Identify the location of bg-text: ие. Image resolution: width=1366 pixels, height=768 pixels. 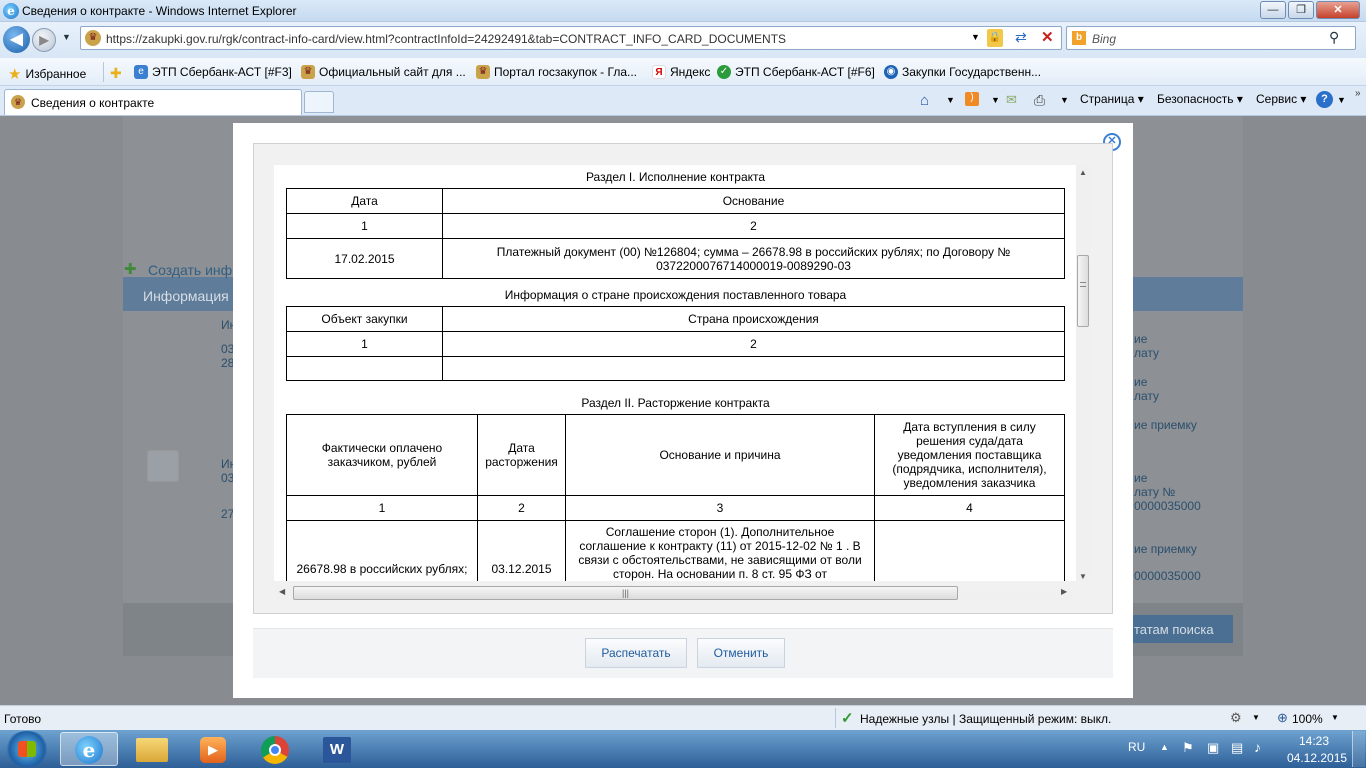
(1141, 478).